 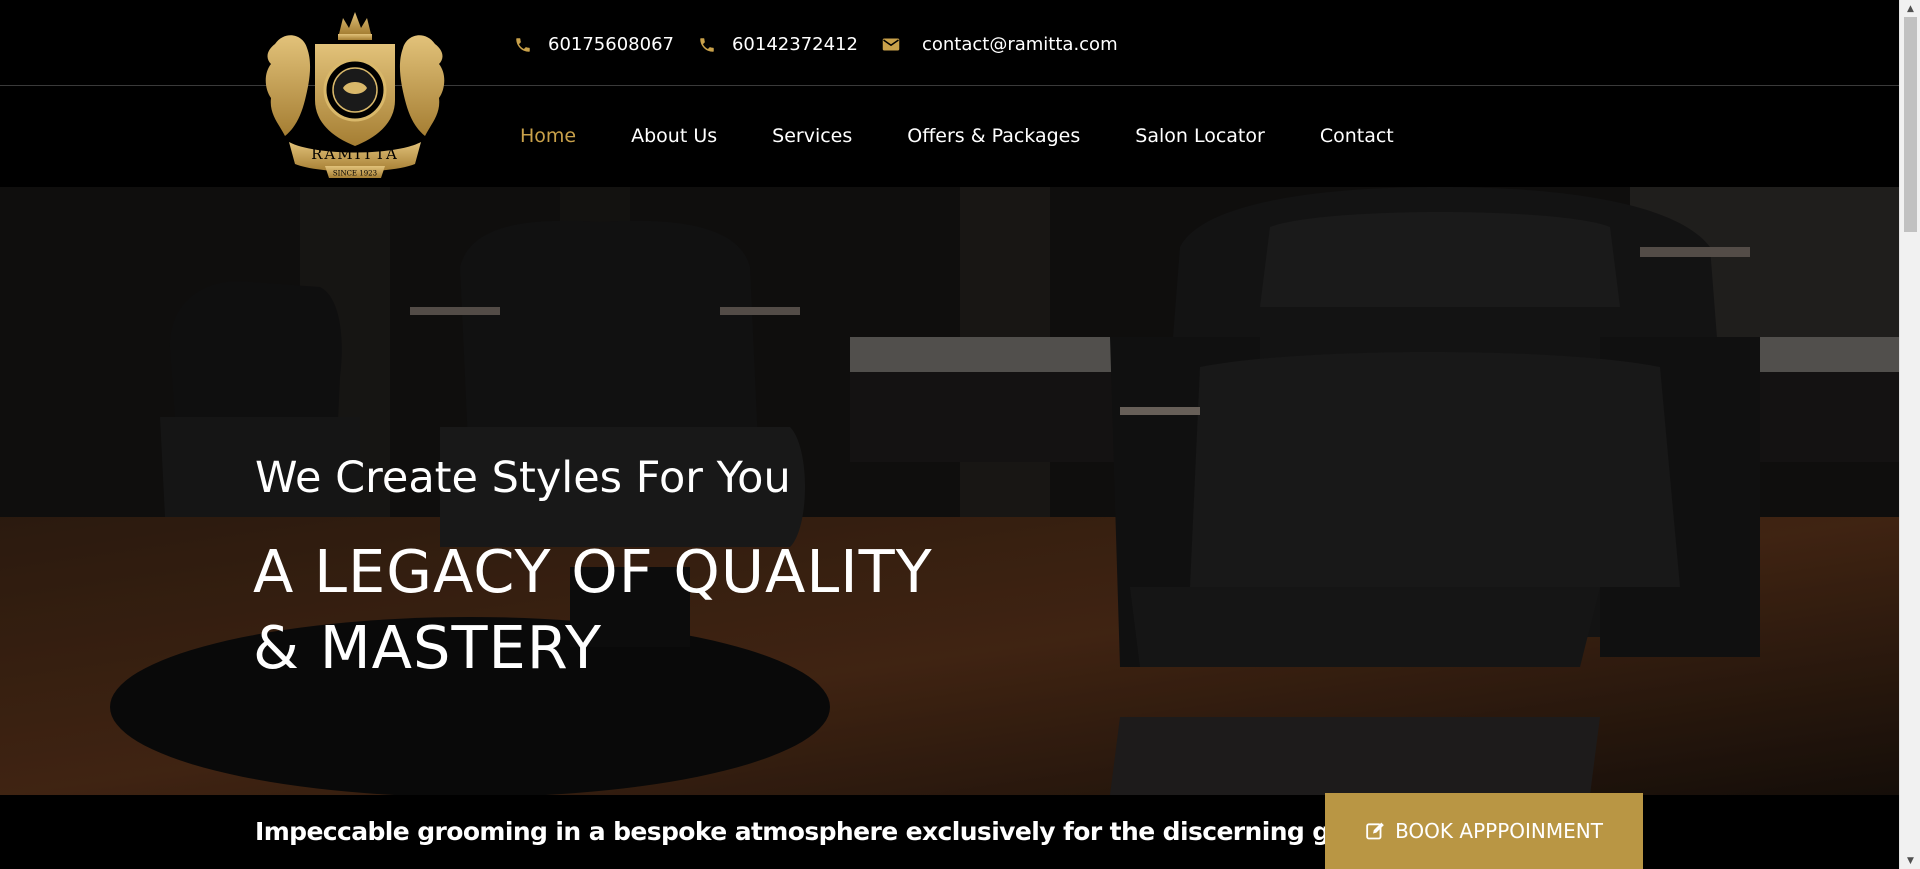 I want to click on email-address: contact@ramitta.com, so click(x=1020, y=44).